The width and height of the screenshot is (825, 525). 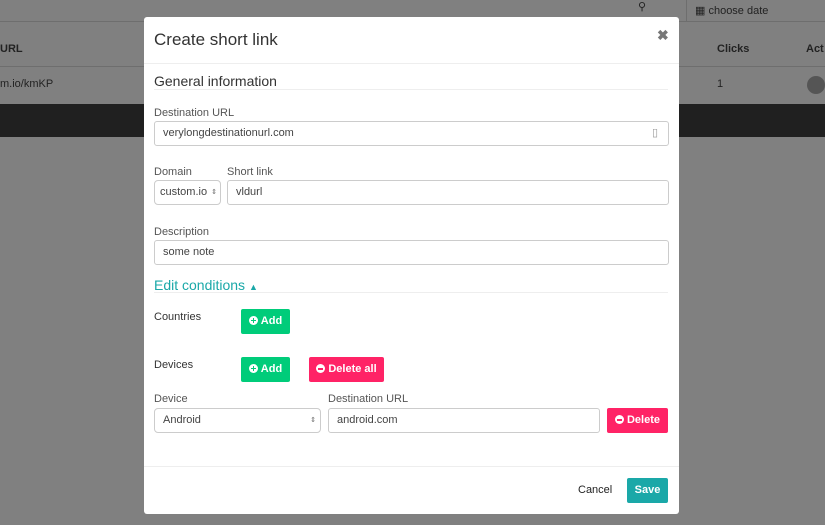 What do you see at coordinates (200, 285) in the screenshot?
I see `edit-conditions-label: Edit conditions` at bounding box center [200, 285].